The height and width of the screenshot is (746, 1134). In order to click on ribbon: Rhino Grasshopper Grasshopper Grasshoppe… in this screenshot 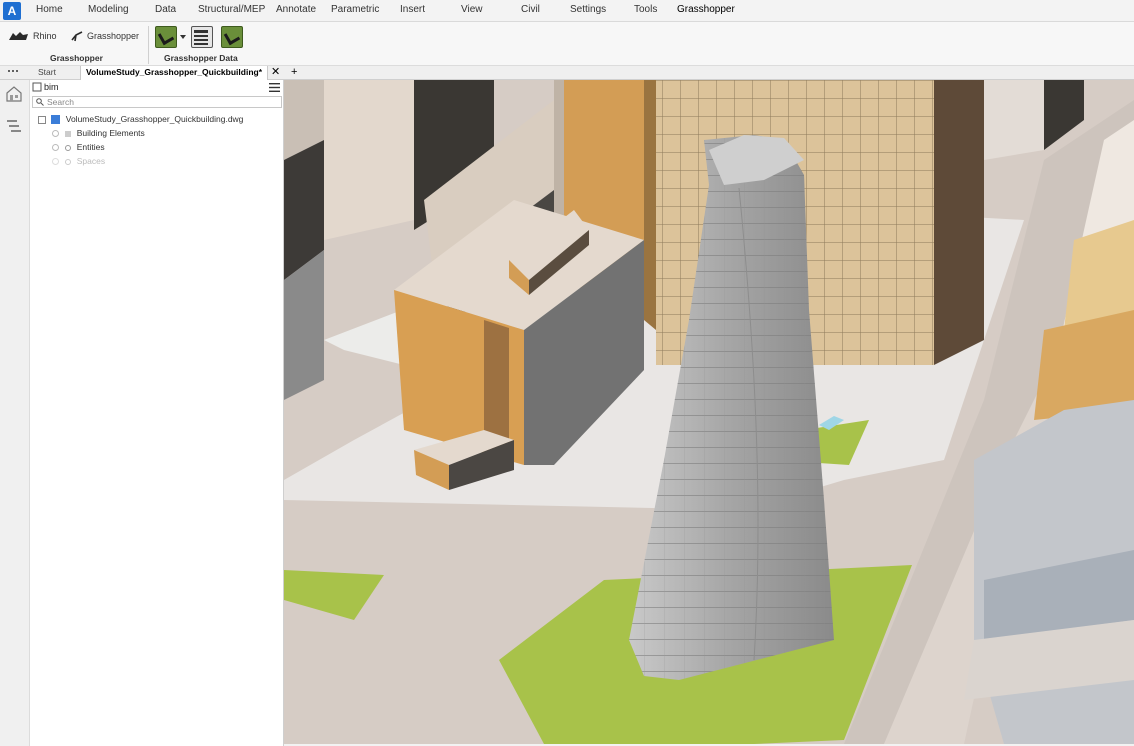, I will do `click(567, 44)`.